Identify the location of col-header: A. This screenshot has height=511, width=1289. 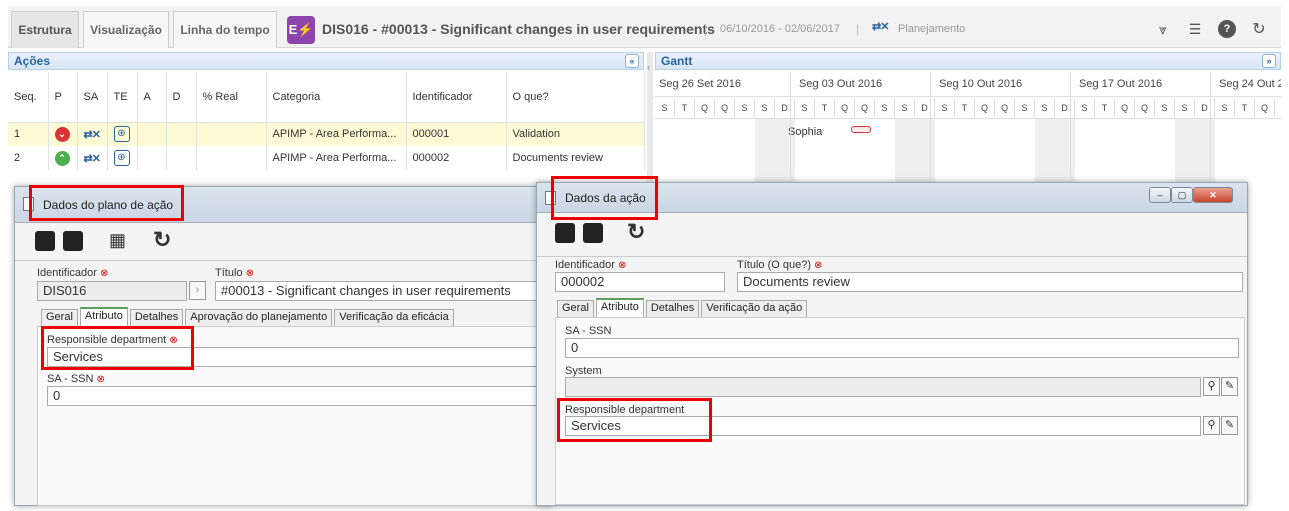
(152, 97).